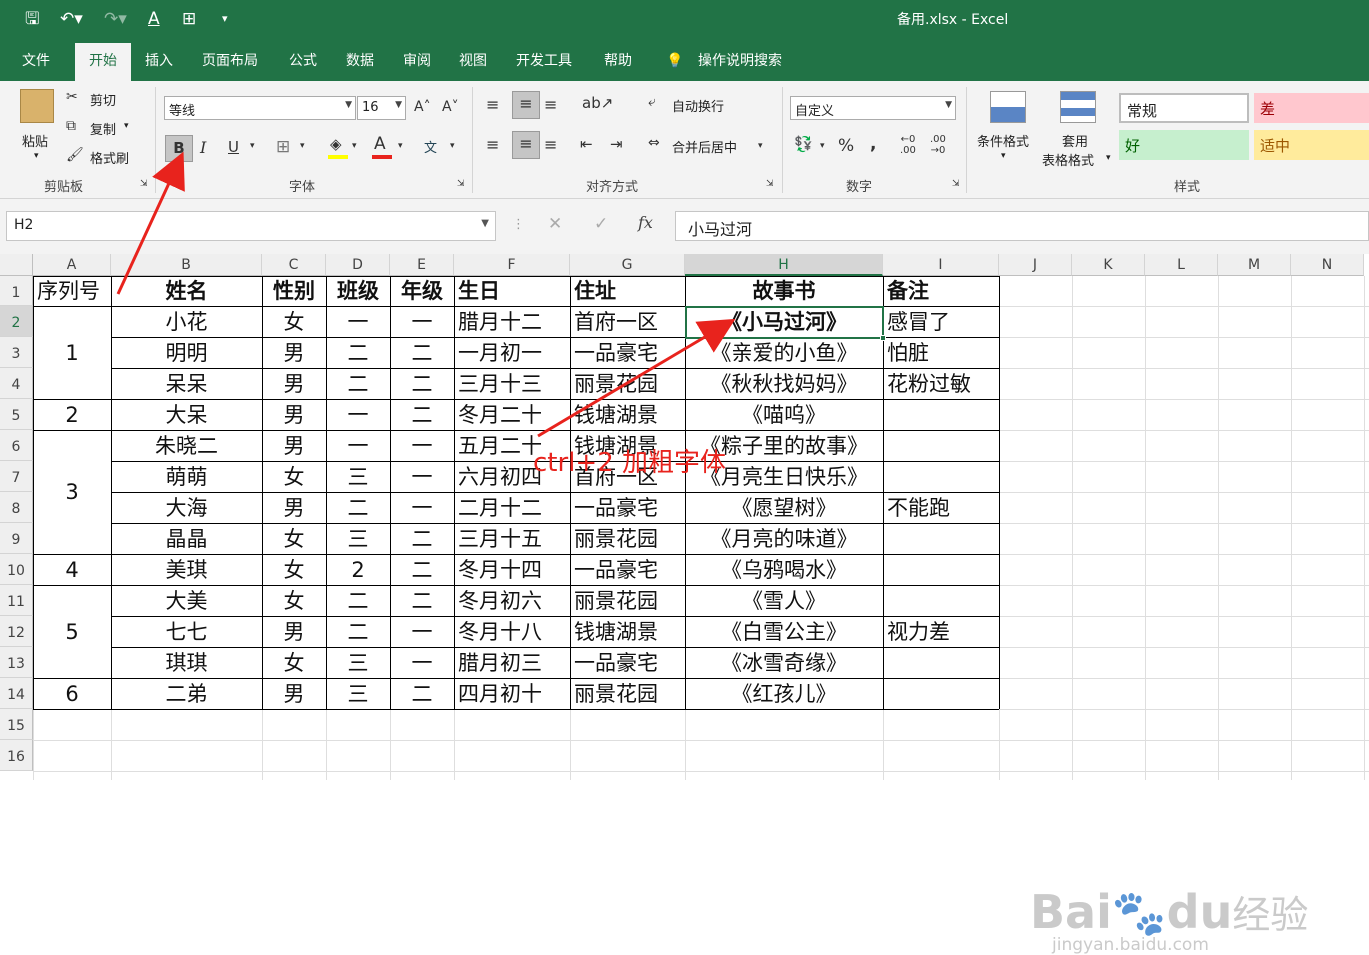  What do you see at coordinates (760, 146) in the screenshot?
I see `merge-dropdown-icon: ▾` at bounding box center [760, 146].